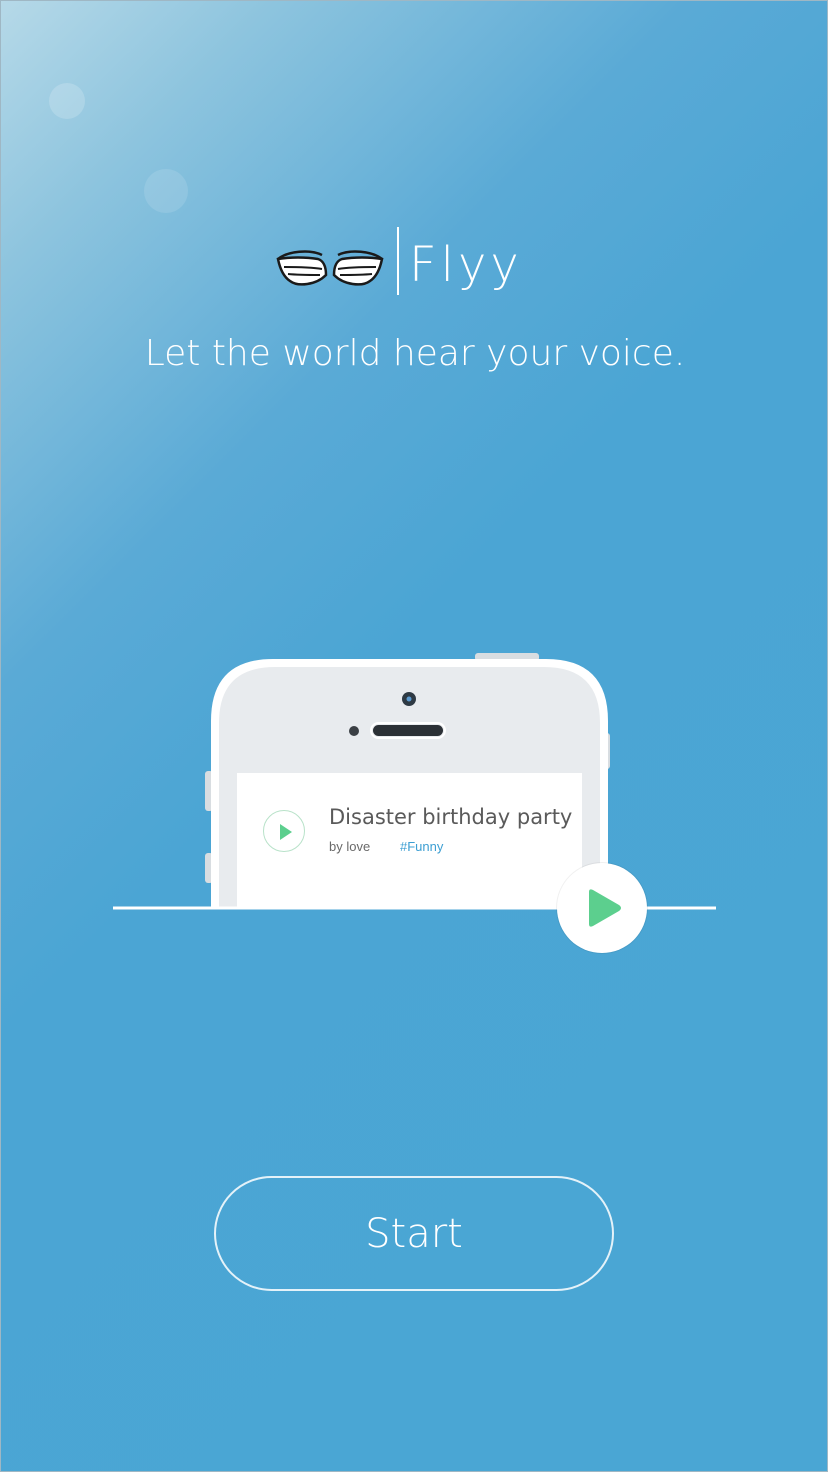  What do you see at coordinates (414, 1233) in the screenshot?
I see `start-button: Start` at bounding box center [414, 1233].